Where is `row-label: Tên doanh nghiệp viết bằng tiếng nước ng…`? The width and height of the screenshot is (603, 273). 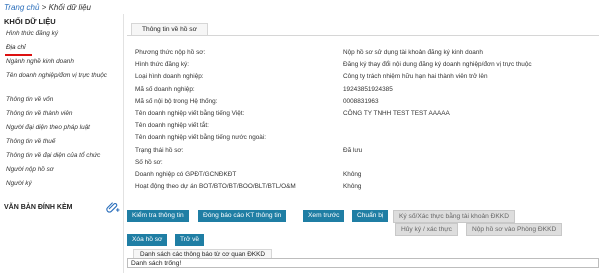 row-label: Tên doanh nghiệp viết bằng tiếng nước ng… is located at coordinates (201, 138).